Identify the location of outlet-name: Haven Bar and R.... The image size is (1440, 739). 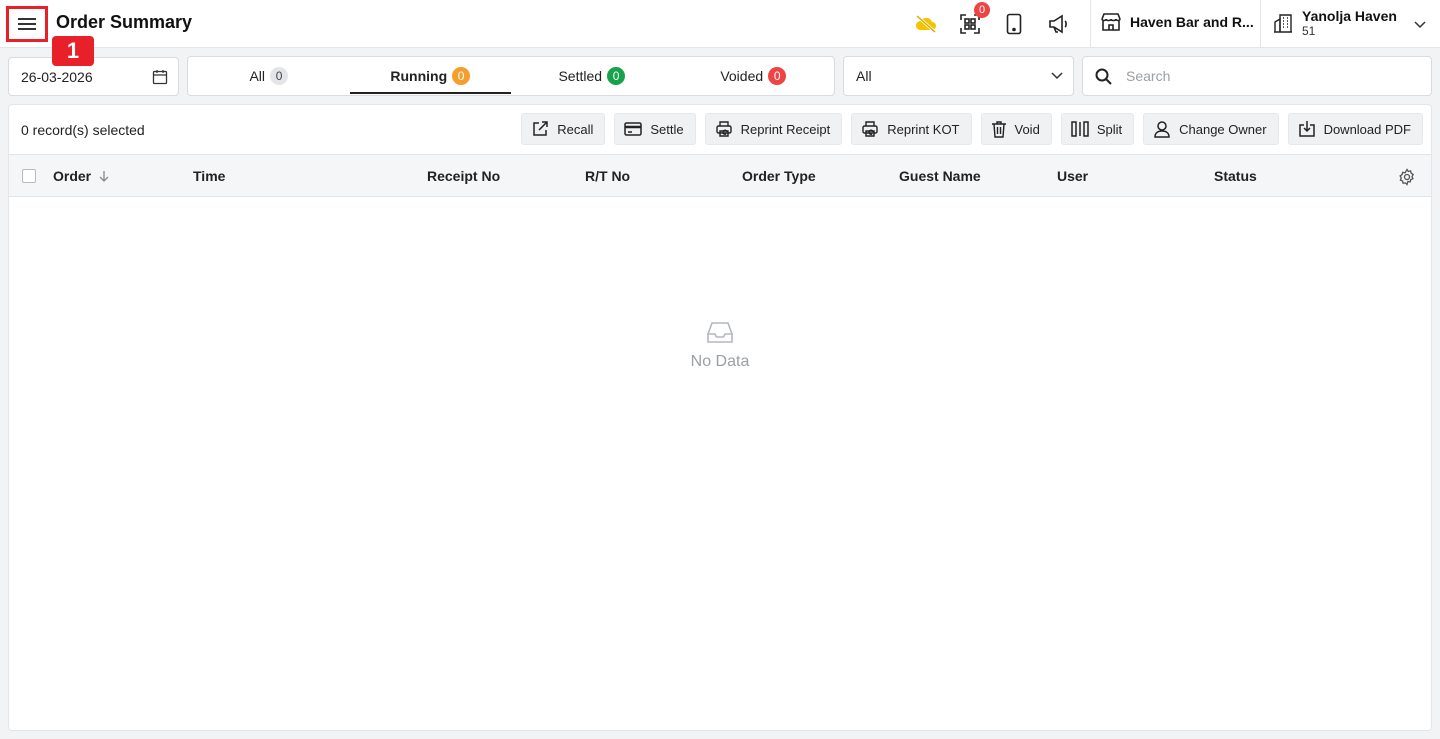
(1192, 22).